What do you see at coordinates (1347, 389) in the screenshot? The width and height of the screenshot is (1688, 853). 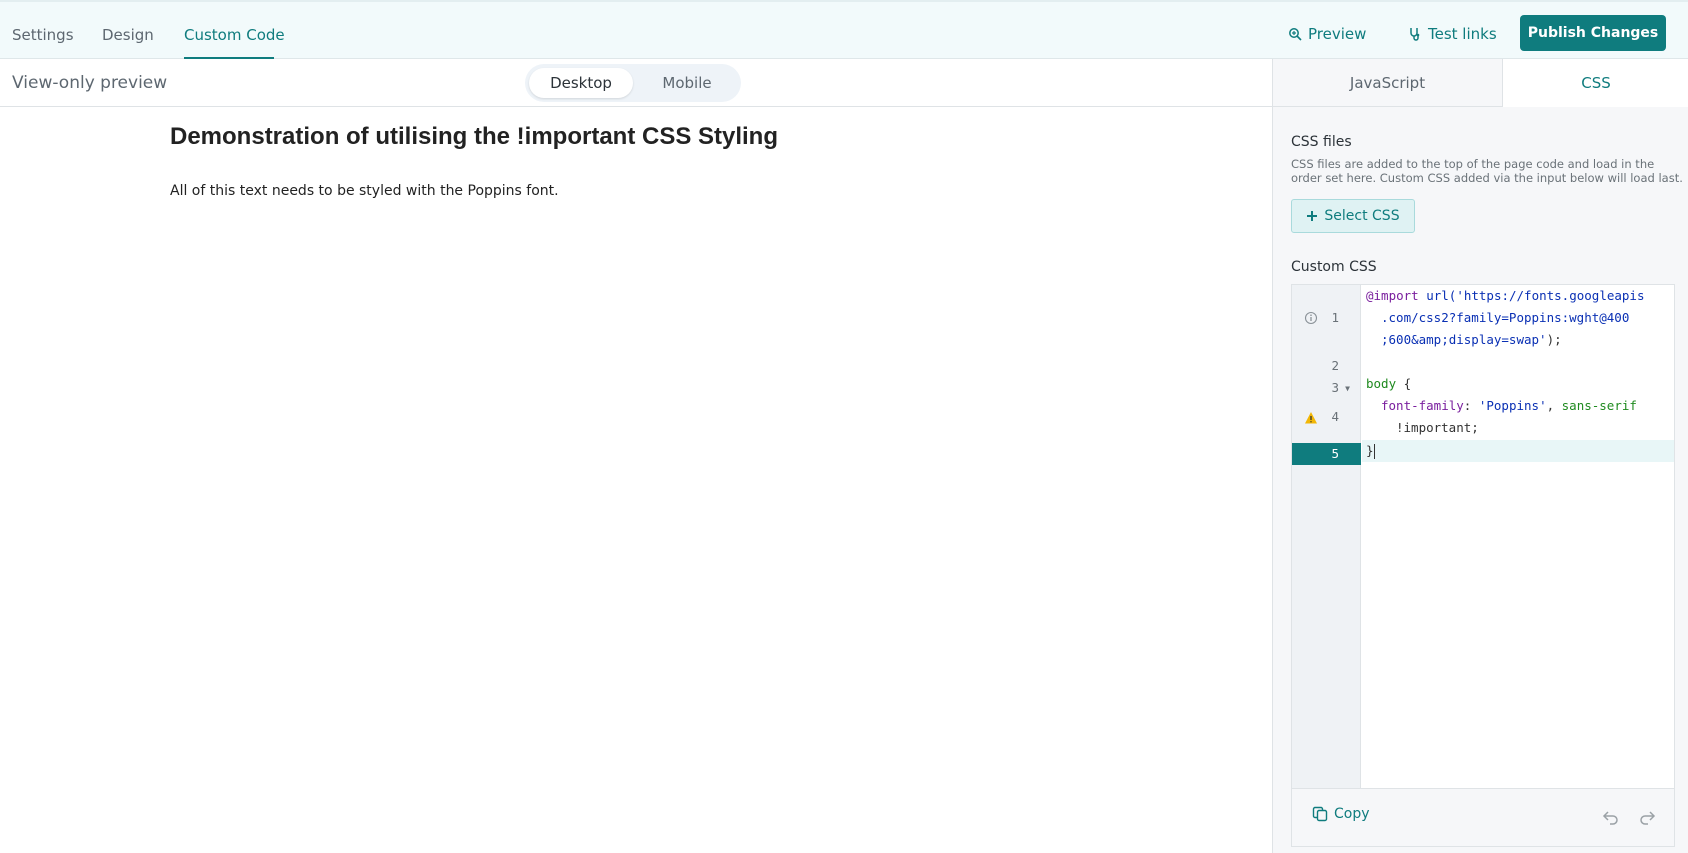 I see `fold-caret-icon: ▼` at bounding box center [1347, 389].